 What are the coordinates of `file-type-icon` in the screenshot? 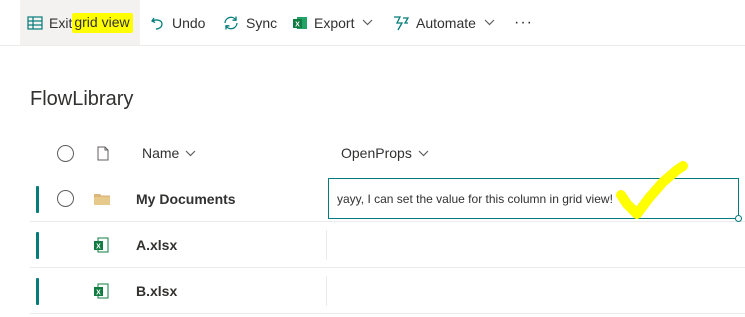 It's located at (103, 153).